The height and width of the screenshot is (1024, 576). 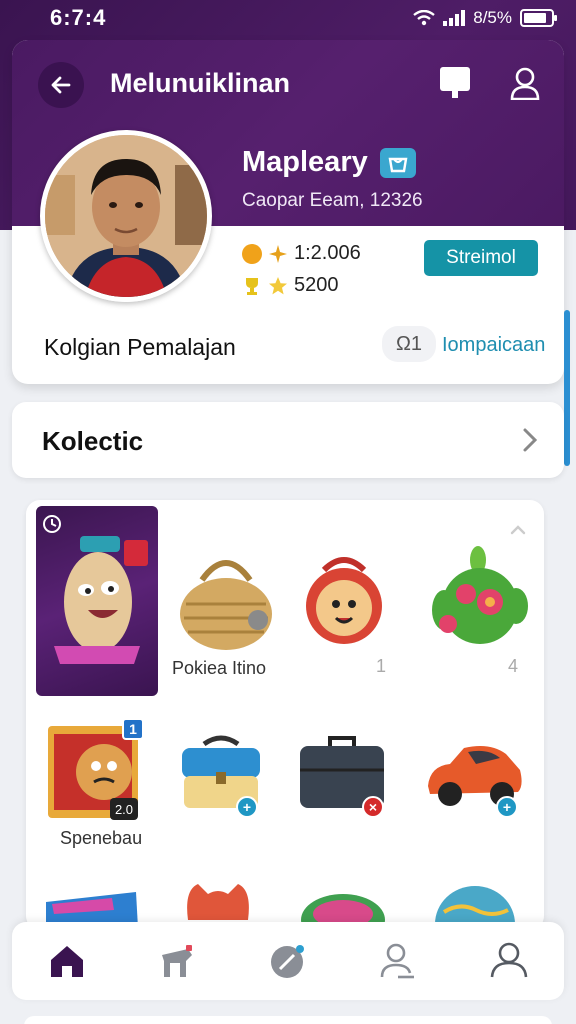 What do you see at coordinates (288, 18) in the screenshot?
I see `status-bar: 6:7:4 8/5%` at bounding box center [288, 18].